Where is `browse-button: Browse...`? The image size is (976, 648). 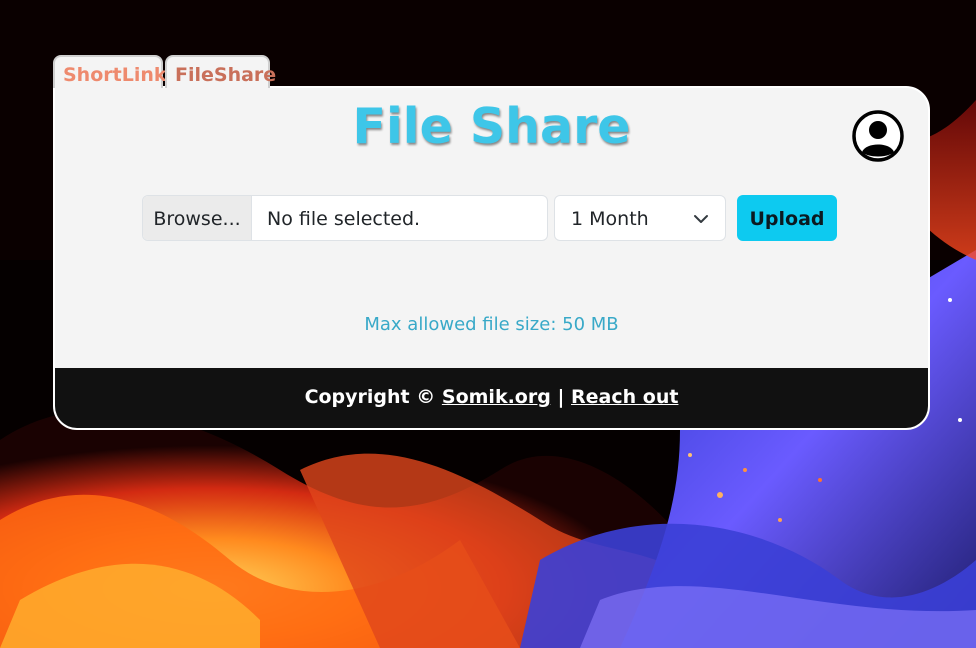 browse-button: Browse... is located at coordinates (197, 218).